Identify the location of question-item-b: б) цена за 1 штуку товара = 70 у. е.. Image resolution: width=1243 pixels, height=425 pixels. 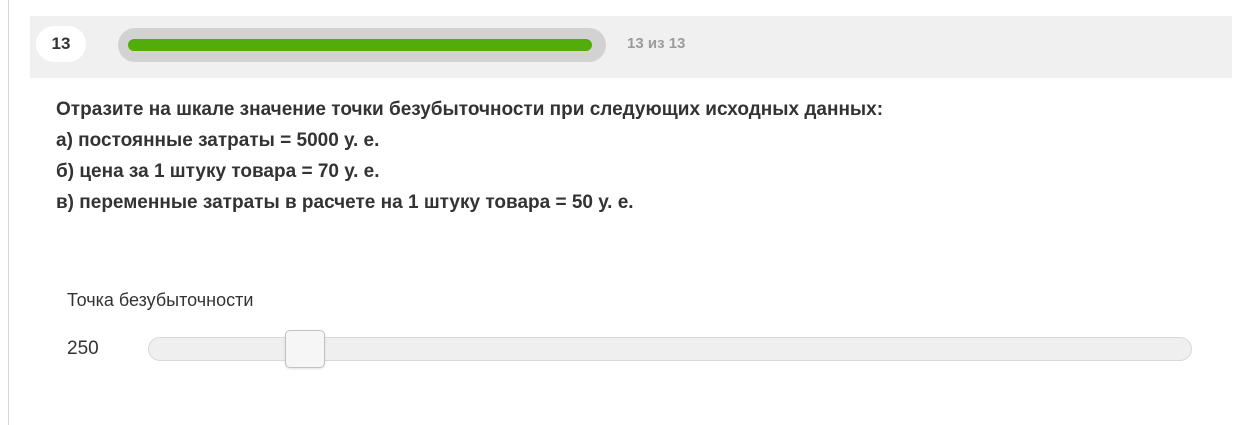
(218, 171).